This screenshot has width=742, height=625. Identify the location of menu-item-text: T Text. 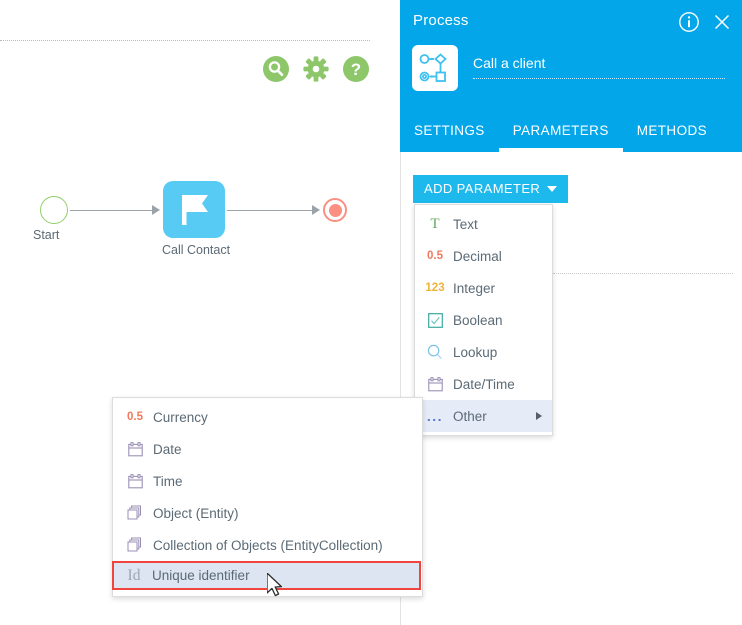
(483, 224).